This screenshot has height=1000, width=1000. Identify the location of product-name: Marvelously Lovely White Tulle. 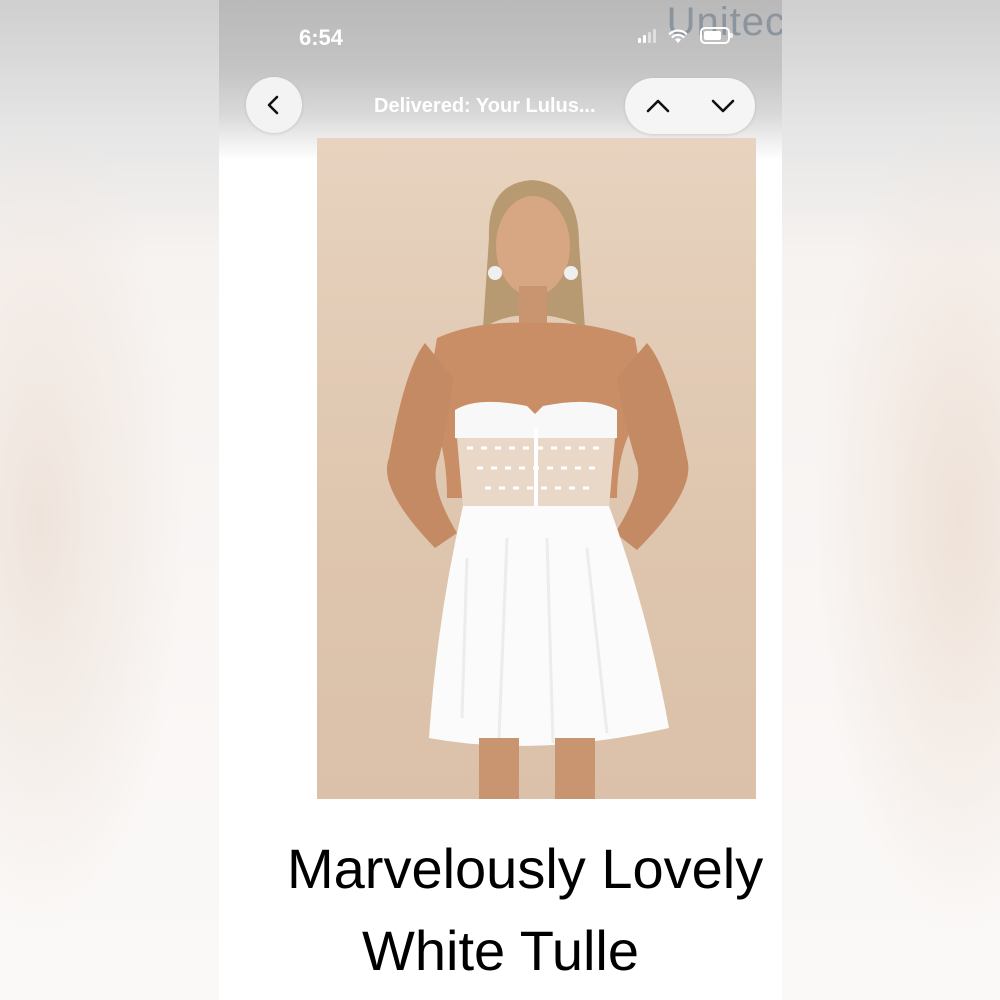
(500, 910).